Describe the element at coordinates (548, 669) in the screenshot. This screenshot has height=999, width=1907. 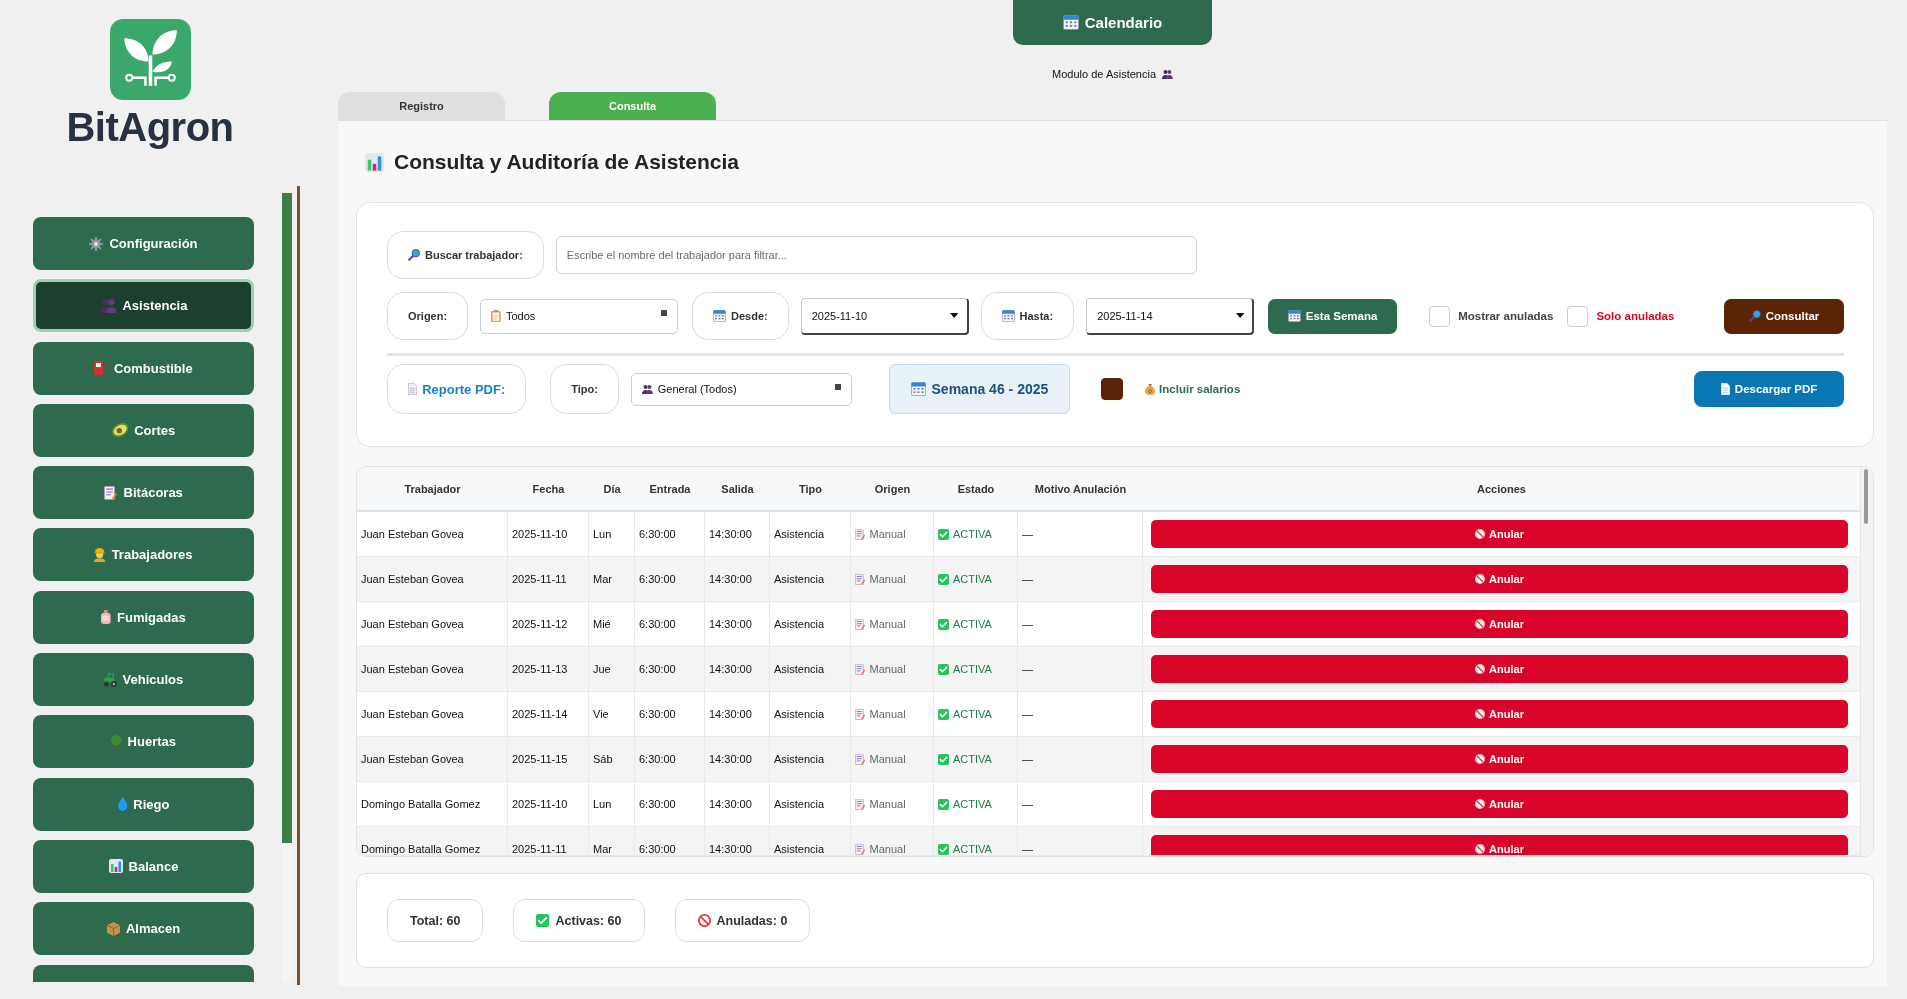
I see `table-cell: 2025-11-13` at that location.